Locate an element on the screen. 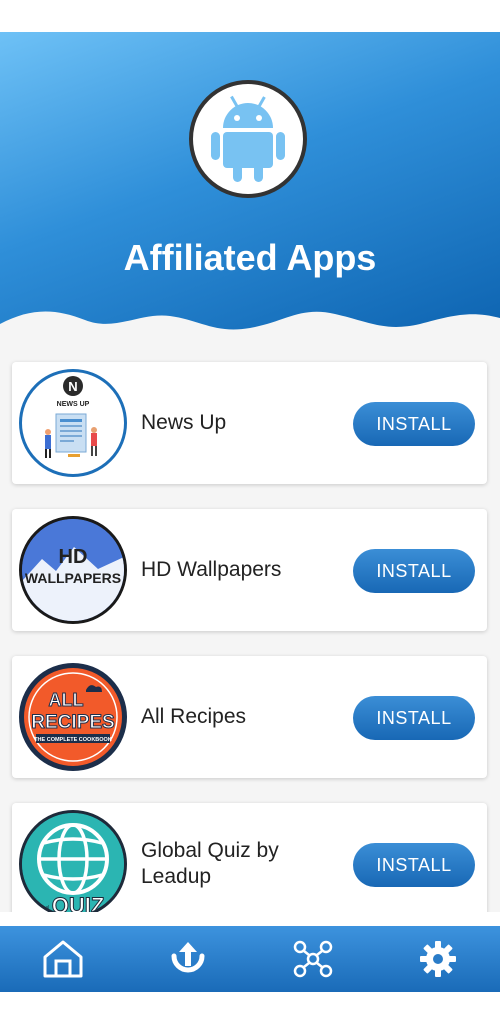 This screenshot has width=500, height=1024. all-recipes-text-sub: THE COMPLETE COOKBOOK is located at coordinates (73, 740).